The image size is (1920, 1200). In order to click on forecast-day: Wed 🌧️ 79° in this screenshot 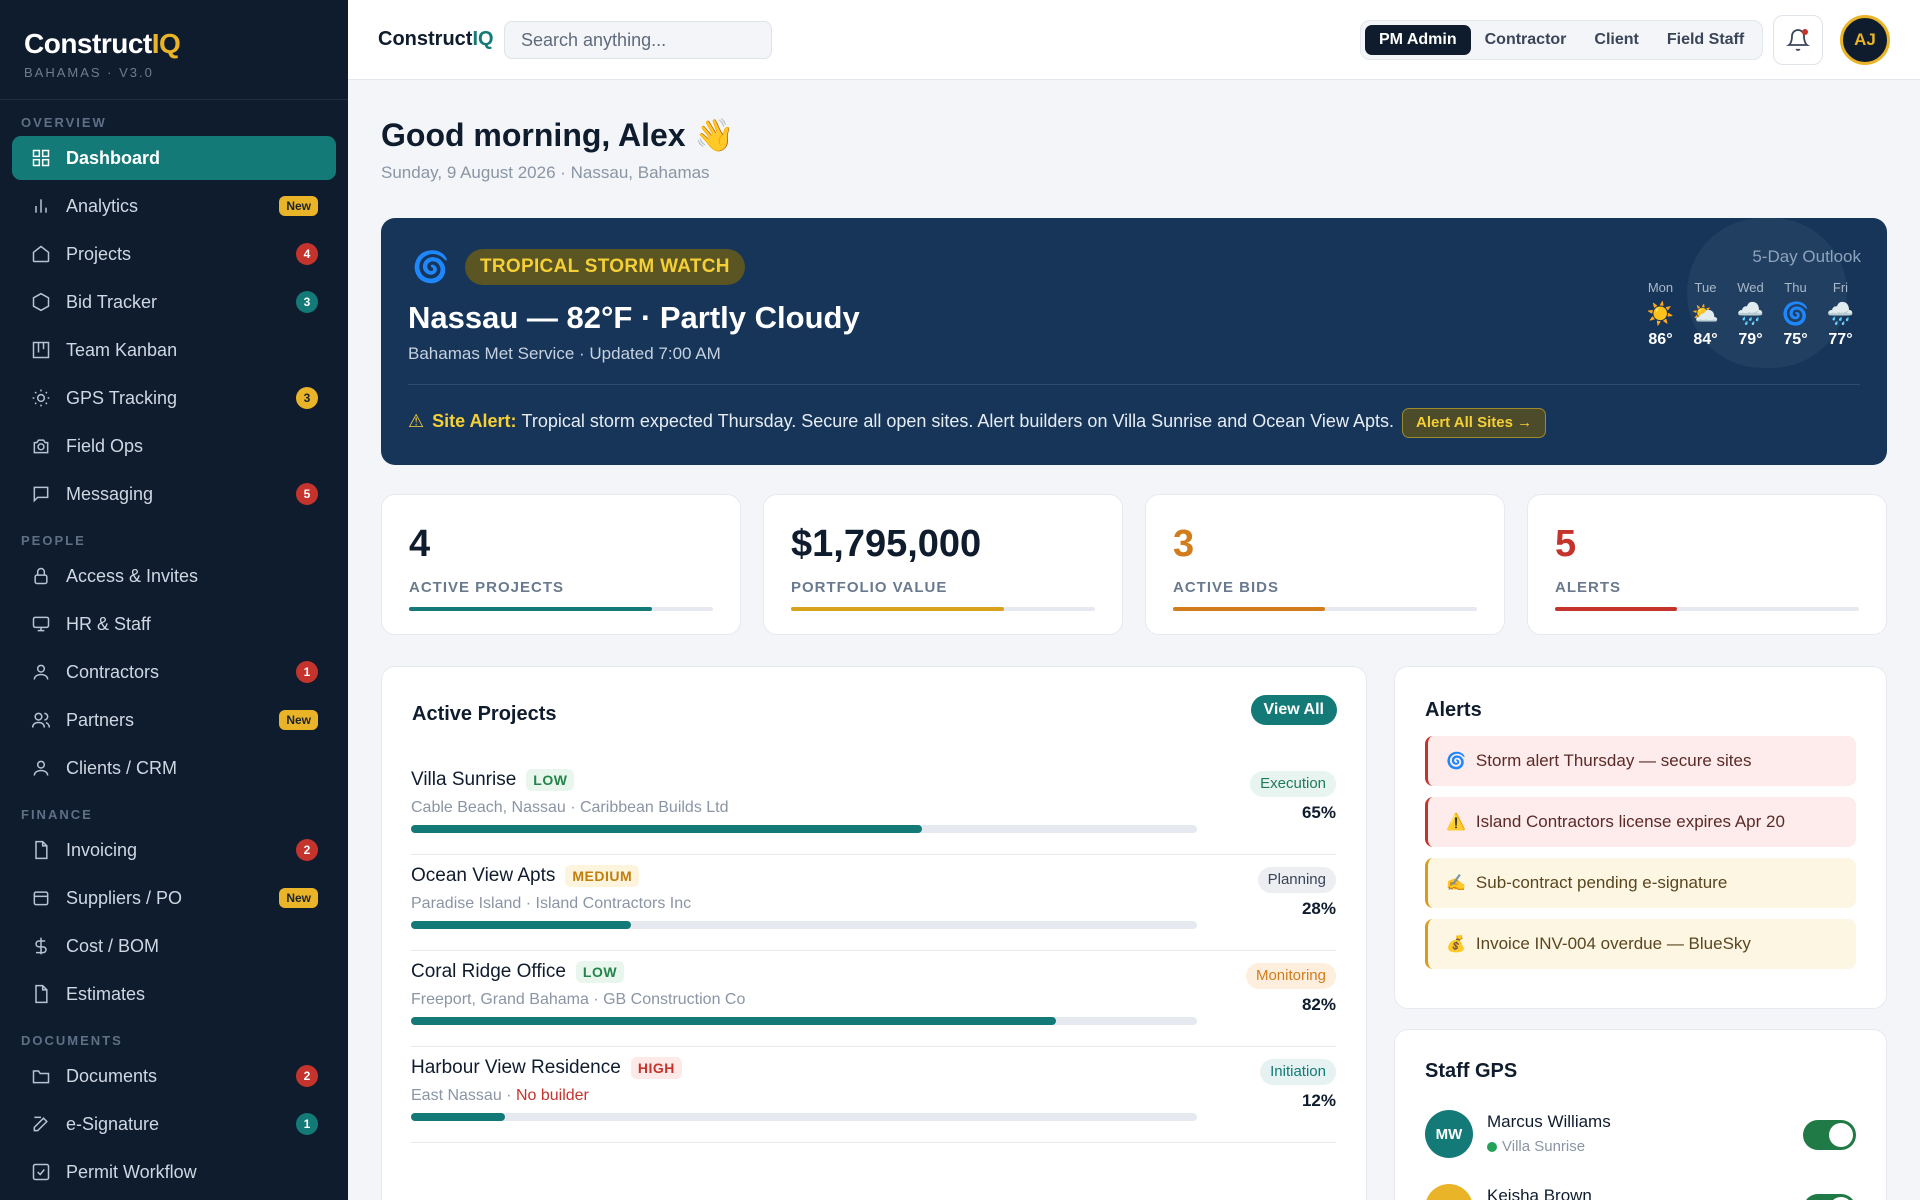, I will do `click(1750, 314)`.